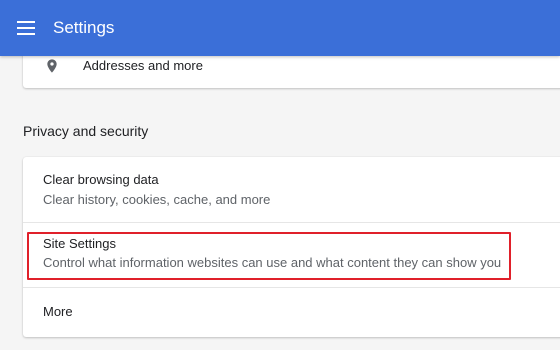 The height and width of the screenshot is (350, 560). I want to click on location-pin-icon, so click(52, 66).